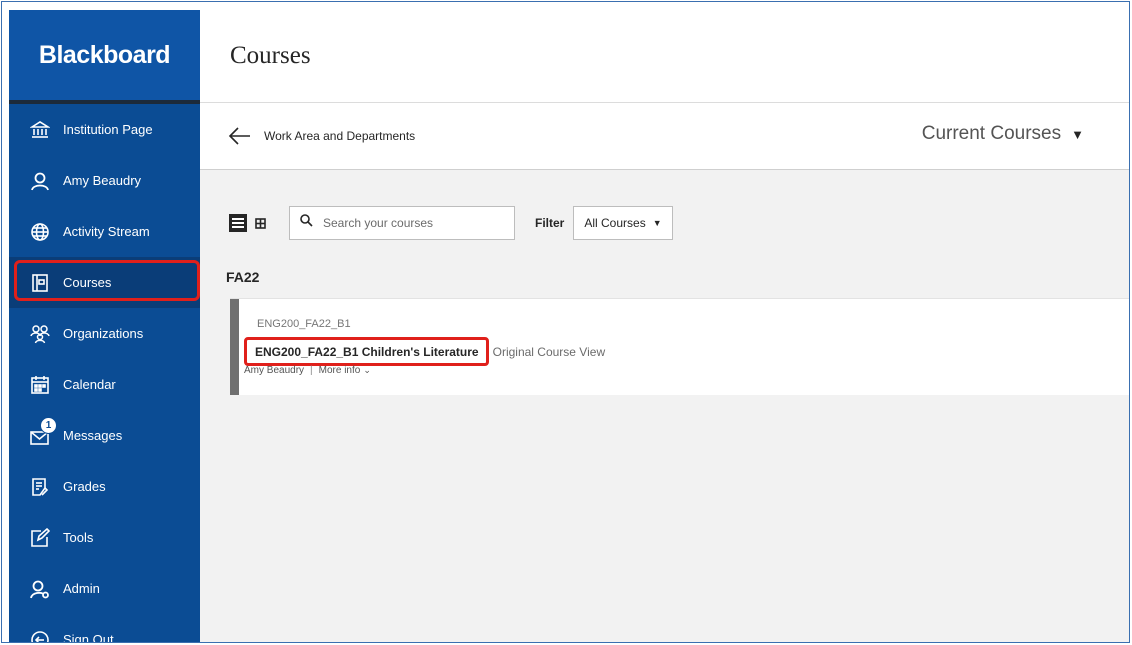 The width and height of the screenshot is (1132, 645). I want to click on sidebar-item-grades: Grades, so click(104, 486).